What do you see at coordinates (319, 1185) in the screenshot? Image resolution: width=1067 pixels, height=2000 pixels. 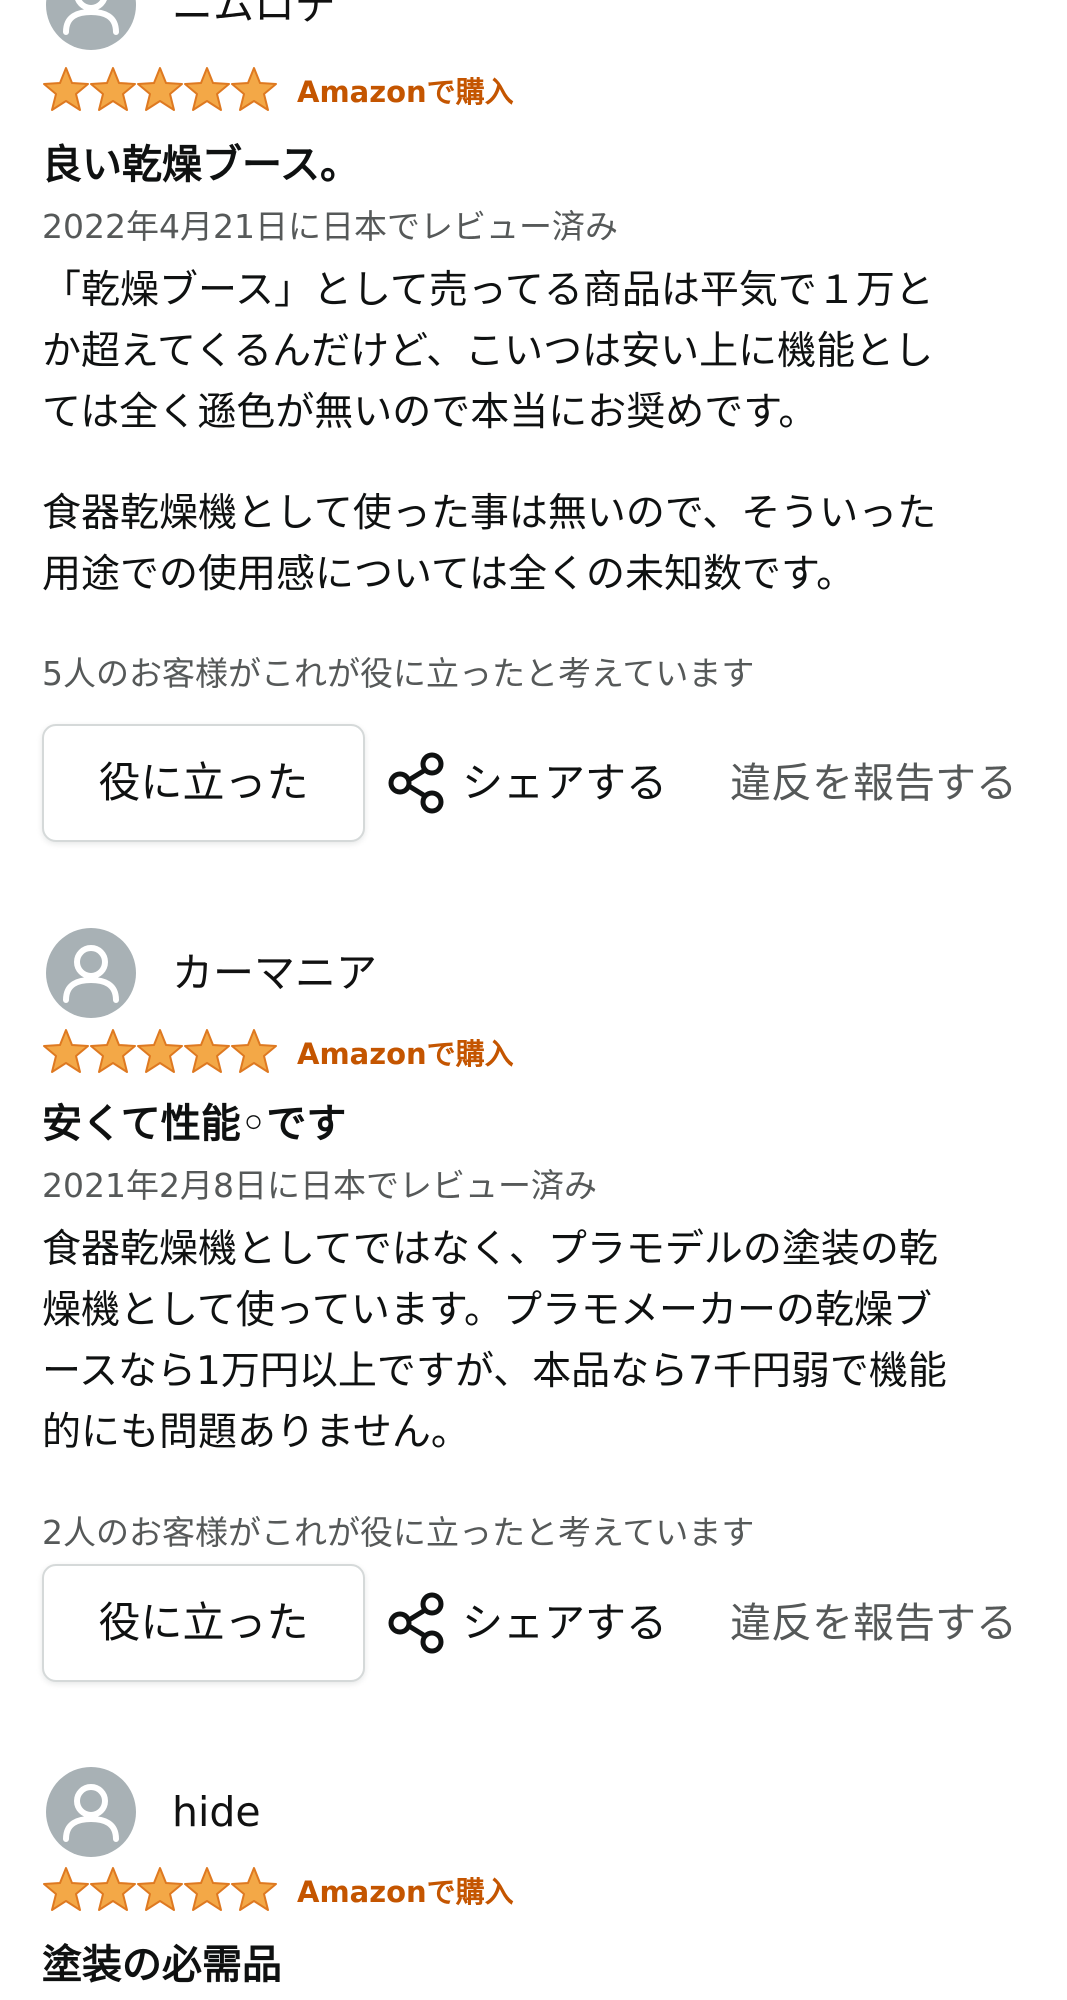 I see `review-date: 2021年2月8日に日本でレビュー済み` at bounding box center [319, 1185].